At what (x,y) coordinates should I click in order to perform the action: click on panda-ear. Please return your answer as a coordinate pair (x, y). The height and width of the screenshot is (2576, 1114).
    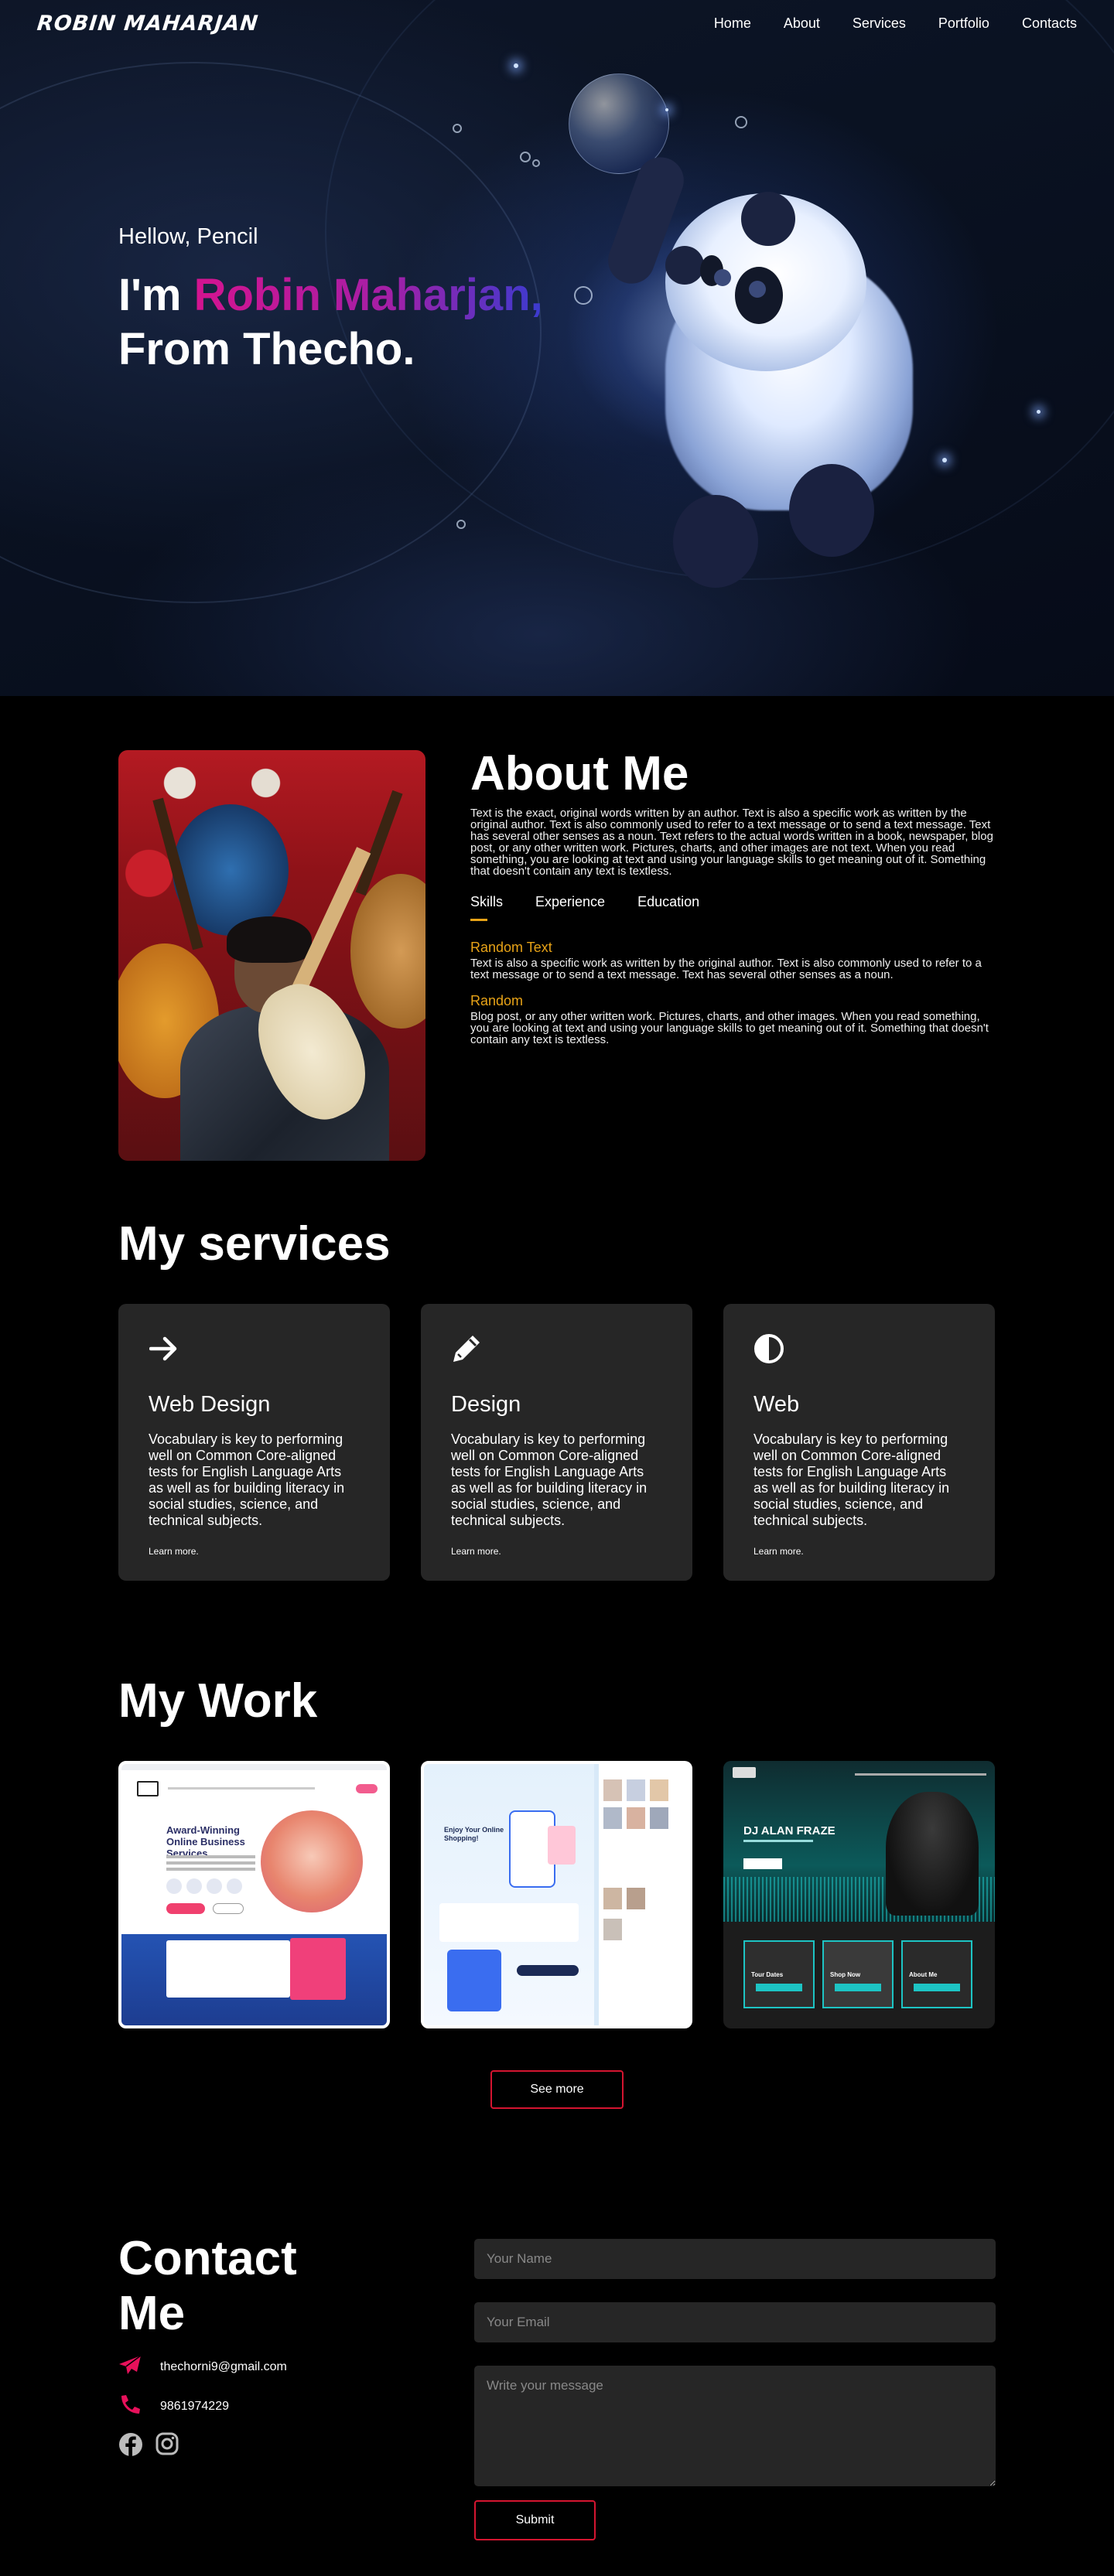
    Looking at the image, I should click on (684, 265).